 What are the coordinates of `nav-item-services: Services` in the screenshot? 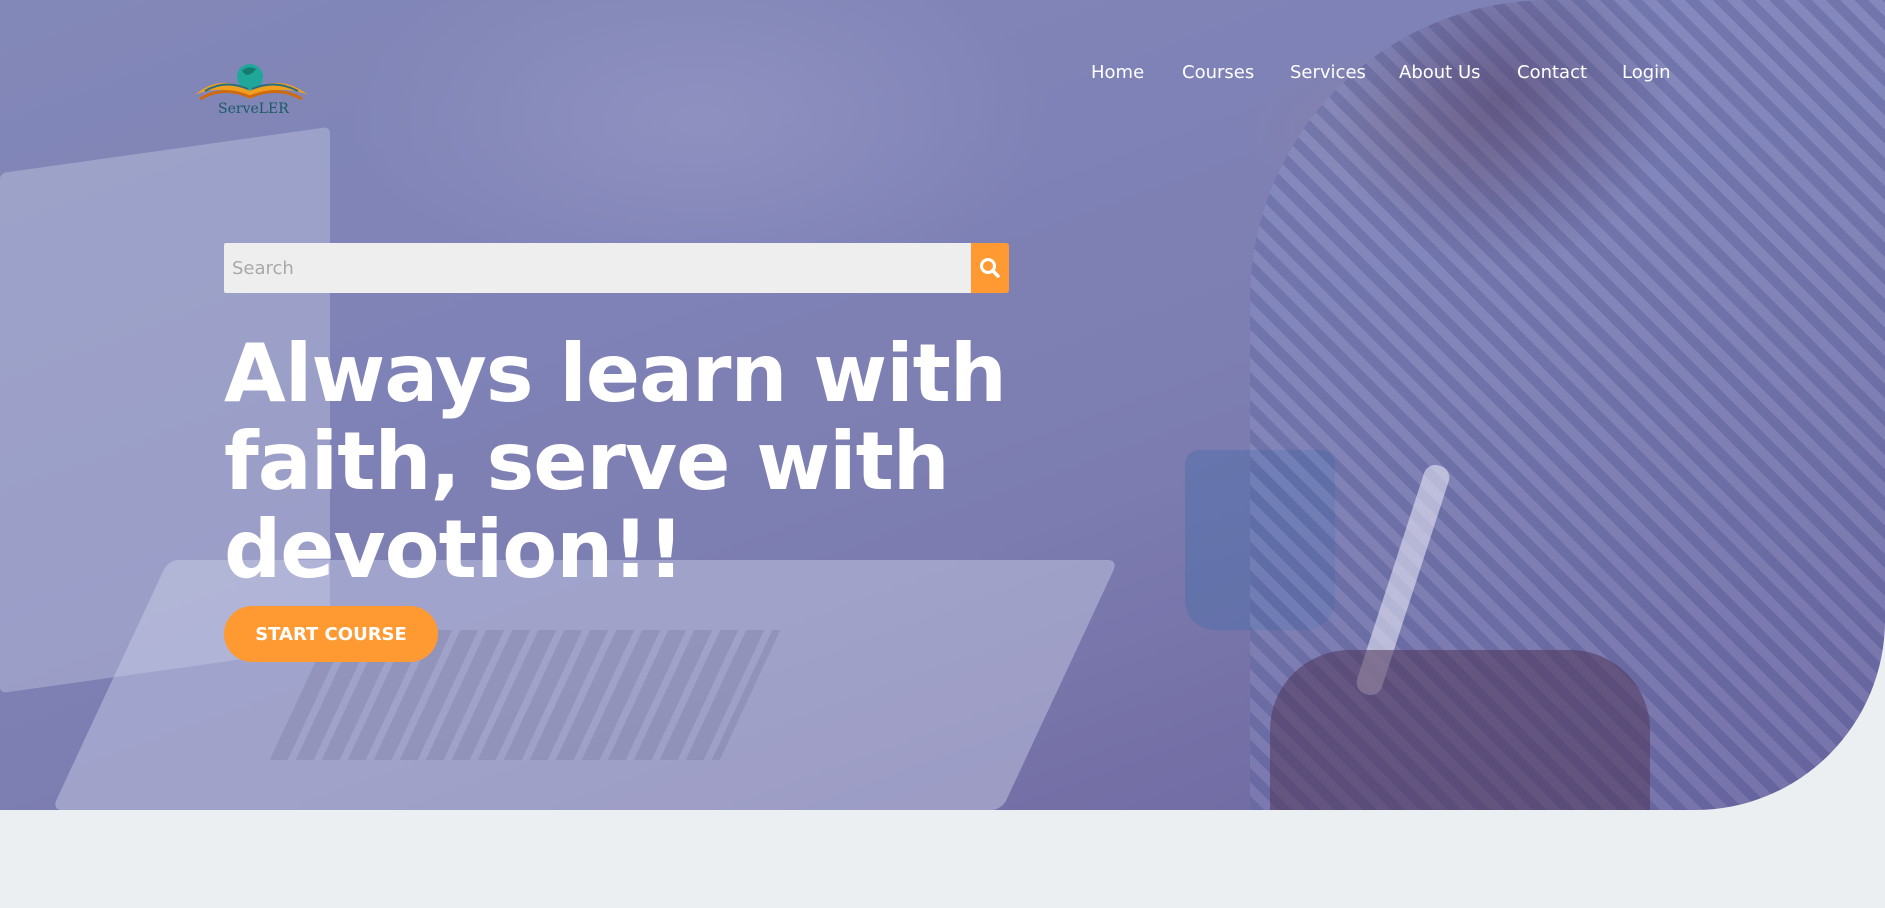 It's located at (1328, 72).